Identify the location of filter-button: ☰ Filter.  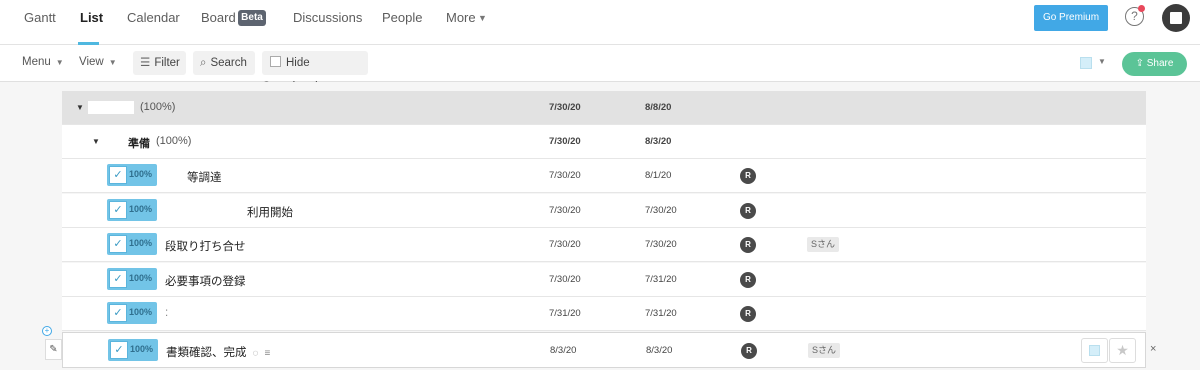
(159, 63).